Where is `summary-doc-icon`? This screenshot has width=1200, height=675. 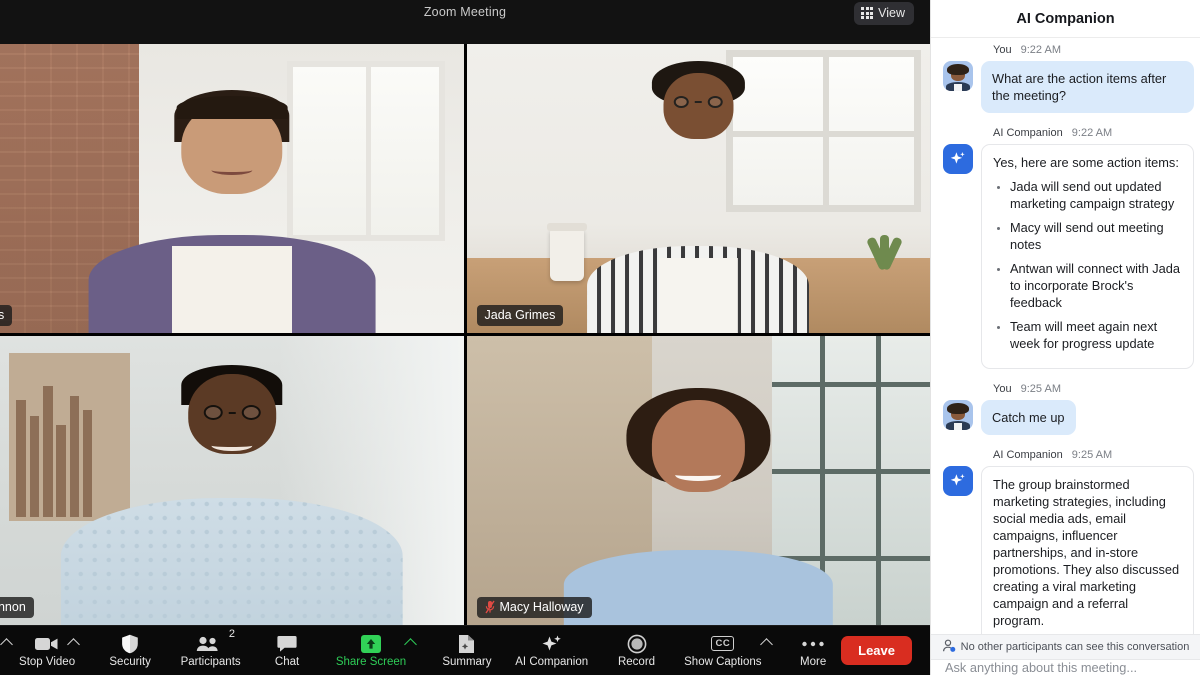 summary-doc-icon is located at coordinates (466, 644).